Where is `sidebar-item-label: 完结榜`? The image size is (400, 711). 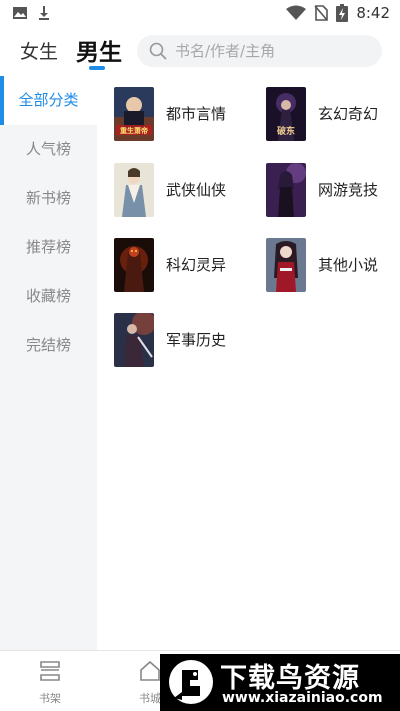 sidebar-item-label: 完结榜 is located at coordinates (48, 345).